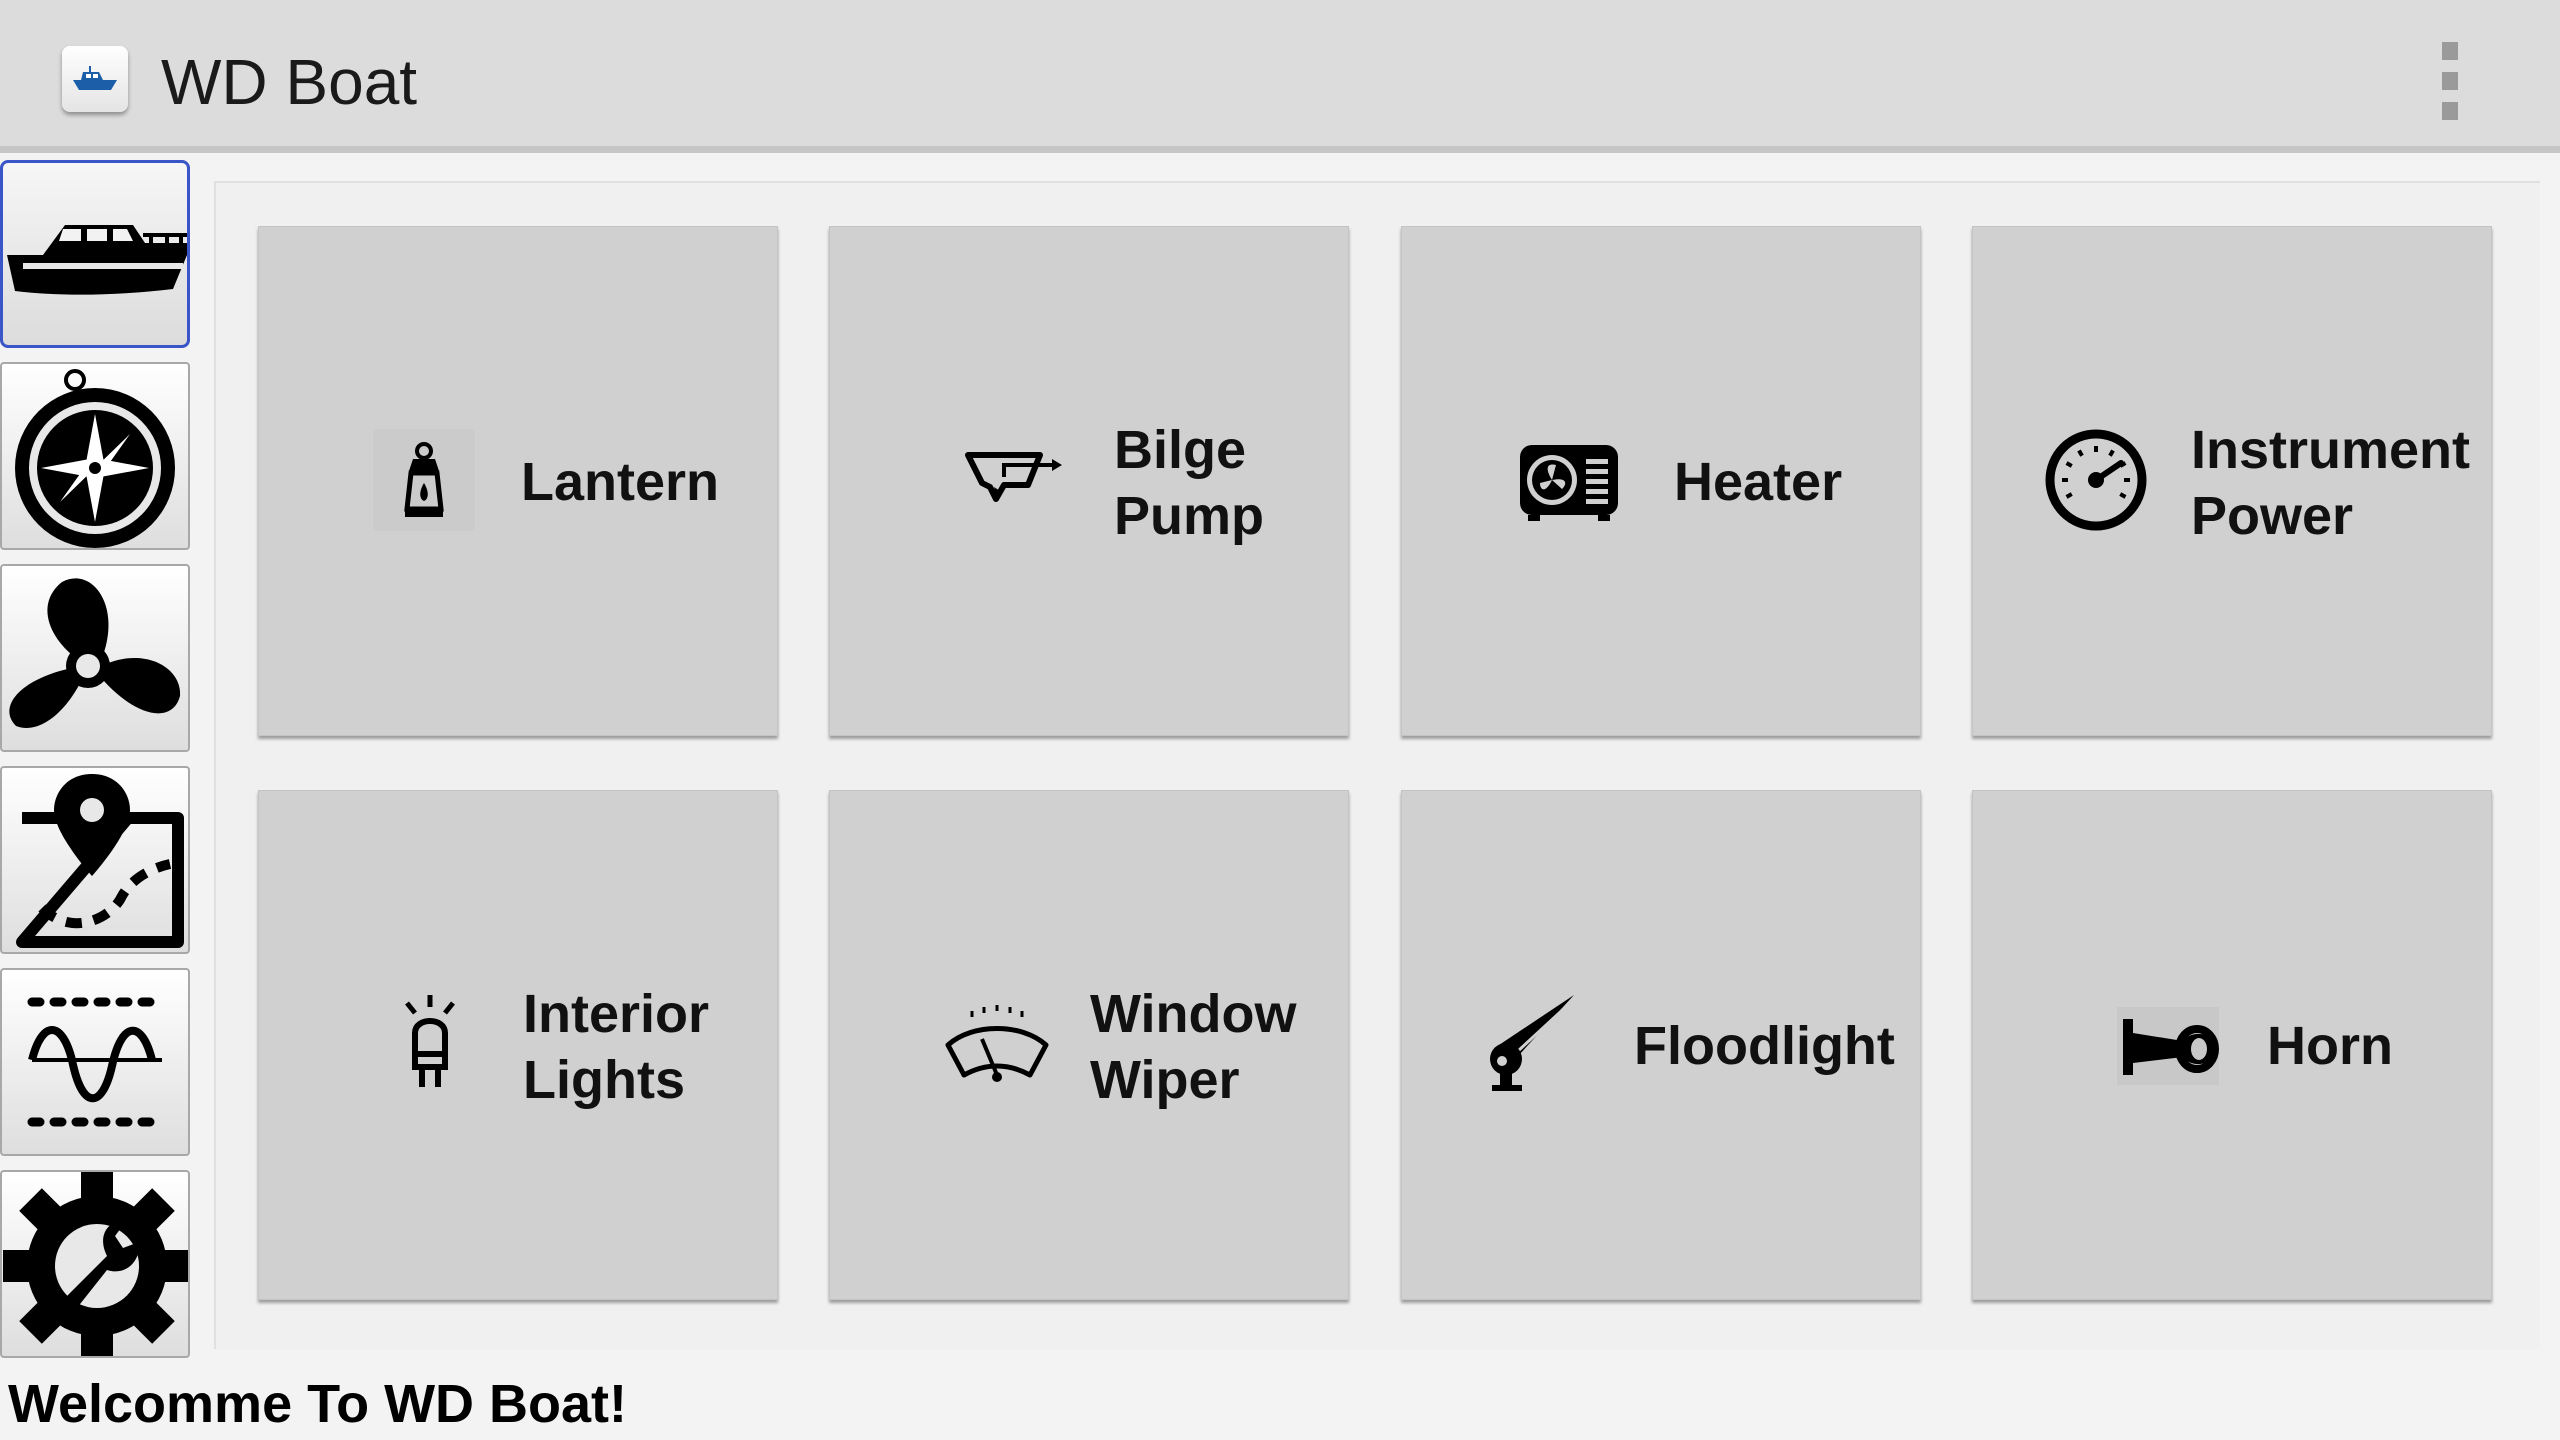  Describe the element at coordinates (1089, 1045) in the screenshot. I see `window-wiper-tile: Window Wiper` at that location.